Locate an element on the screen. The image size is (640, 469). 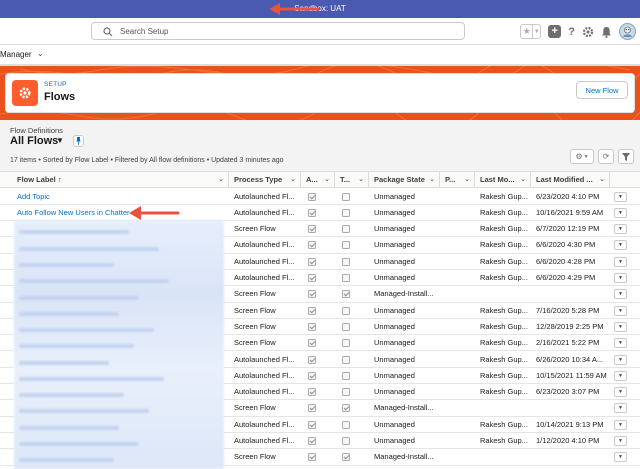
modified-date-cell: 6/6/2020 4:29 PM is located at coordinates (566, 277).